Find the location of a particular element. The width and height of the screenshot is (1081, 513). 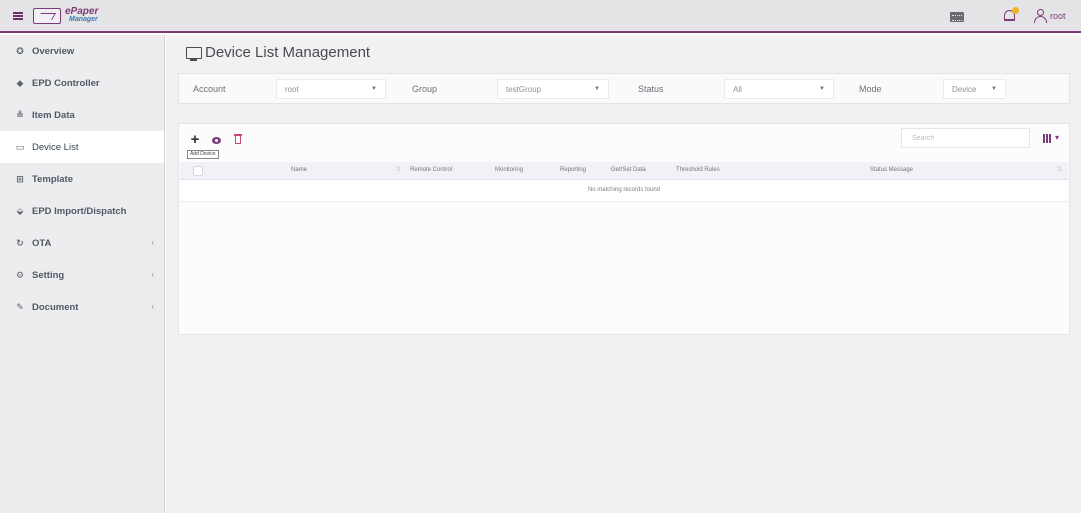

column-header-remote-control: Remote Control is located at coordinates (431, 170).